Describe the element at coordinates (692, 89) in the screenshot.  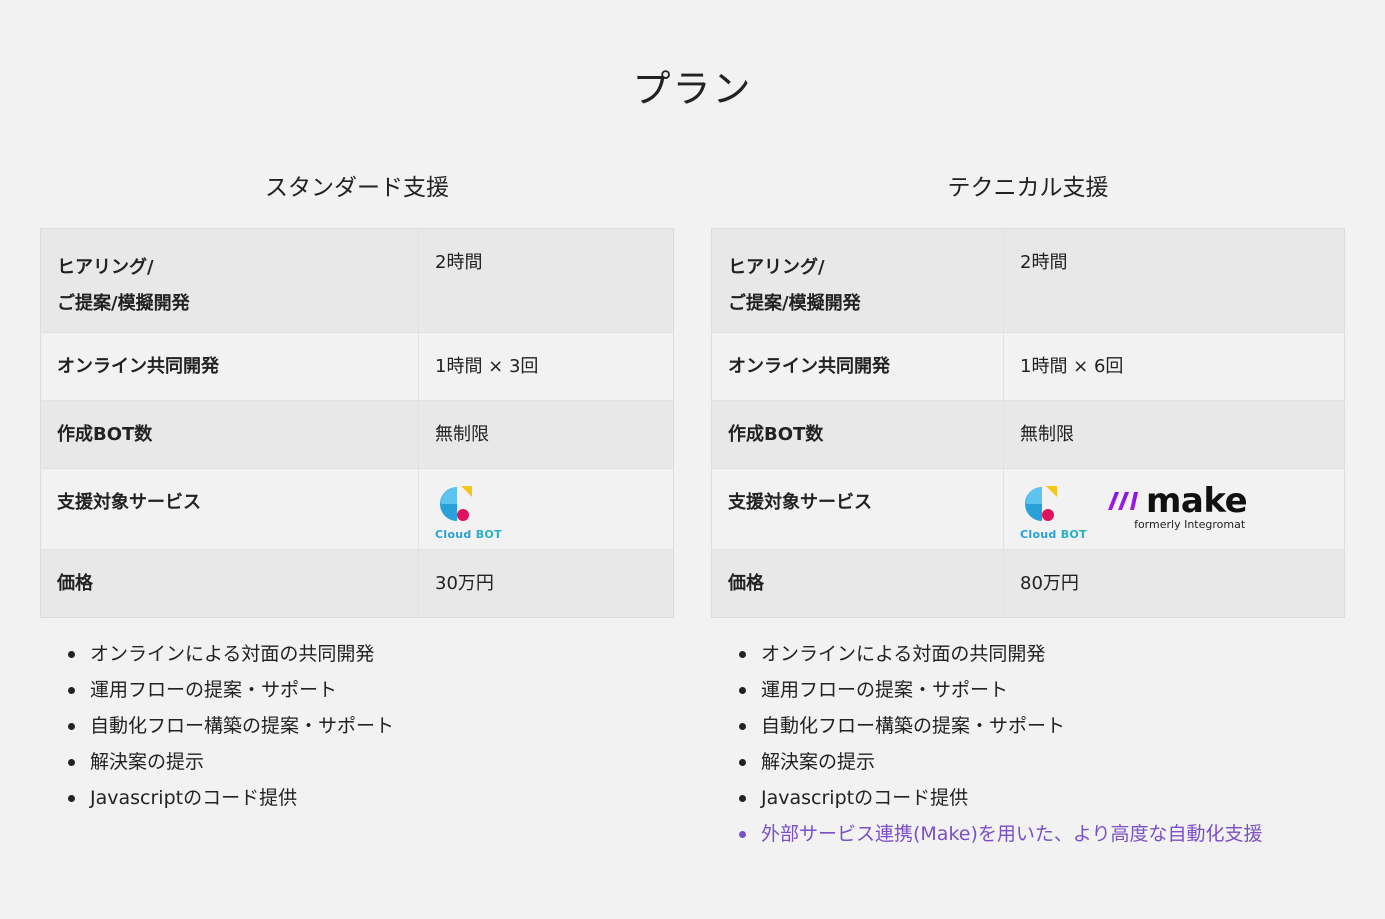
I see `page-title: プラン` at that location.